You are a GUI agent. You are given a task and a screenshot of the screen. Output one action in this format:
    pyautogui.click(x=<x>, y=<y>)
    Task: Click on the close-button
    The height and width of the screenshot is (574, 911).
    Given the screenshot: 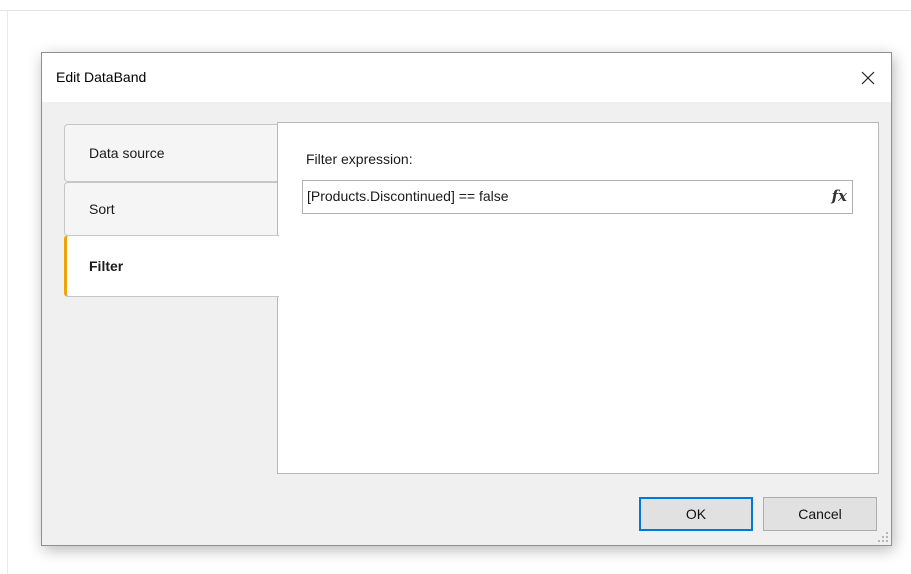 What is the action you would take?
    pyautogui.click(x=868, y=77)
    